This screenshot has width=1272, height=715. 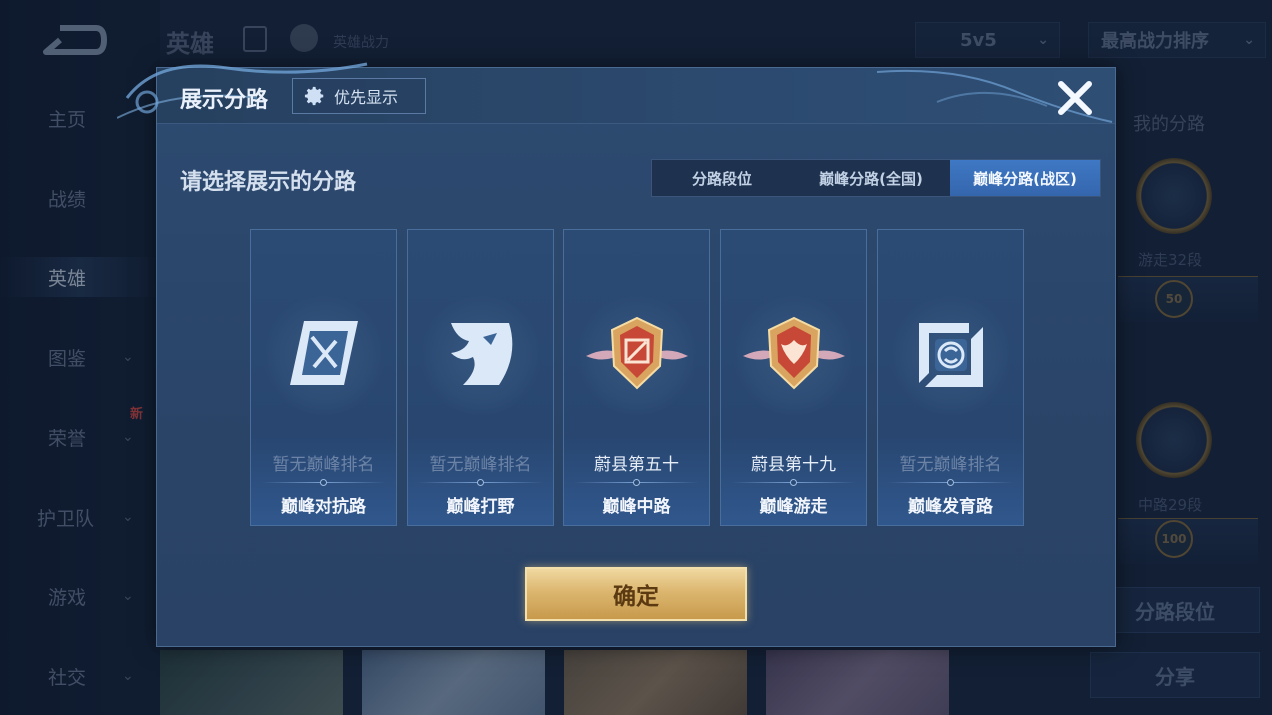 I want to click on confirm-button: 确定, so click(x=636, y=594).